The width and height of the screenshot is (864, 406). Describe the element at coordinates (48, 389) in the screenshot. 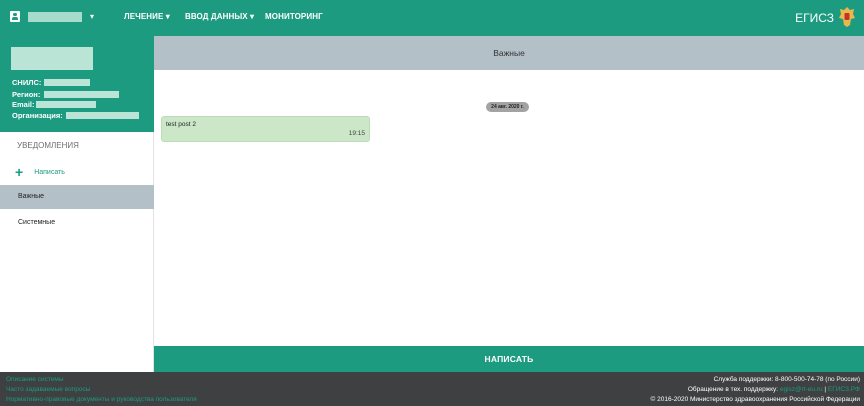

I see `footer-link-faq: Часто задаваемые вопросы` at that location.